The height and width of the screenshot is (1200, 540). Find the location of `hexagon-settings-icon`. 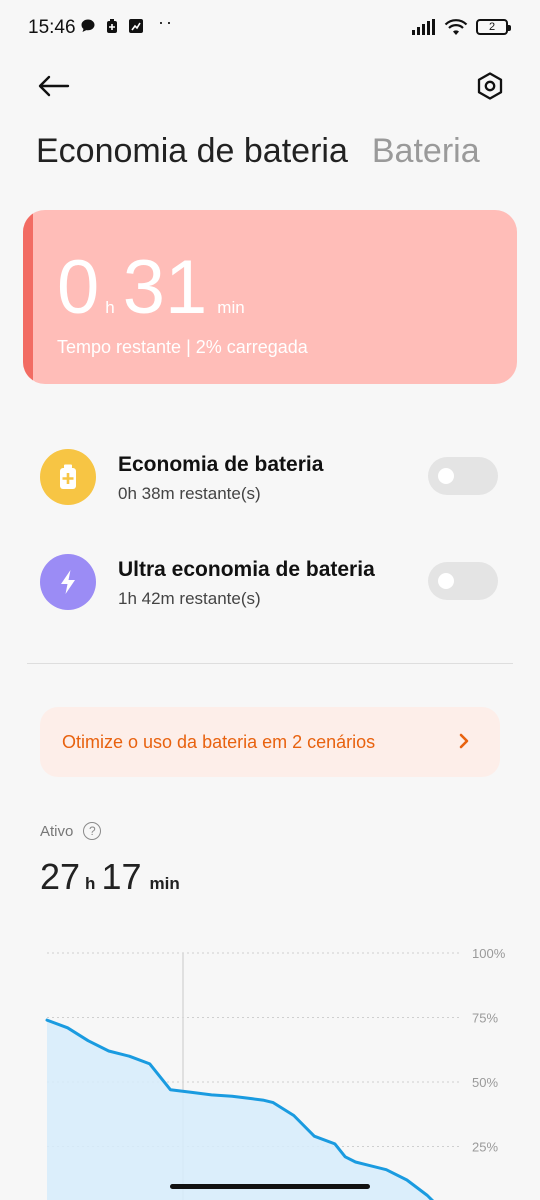

hexagon-settings-icon is located at coordinates (490, 86).